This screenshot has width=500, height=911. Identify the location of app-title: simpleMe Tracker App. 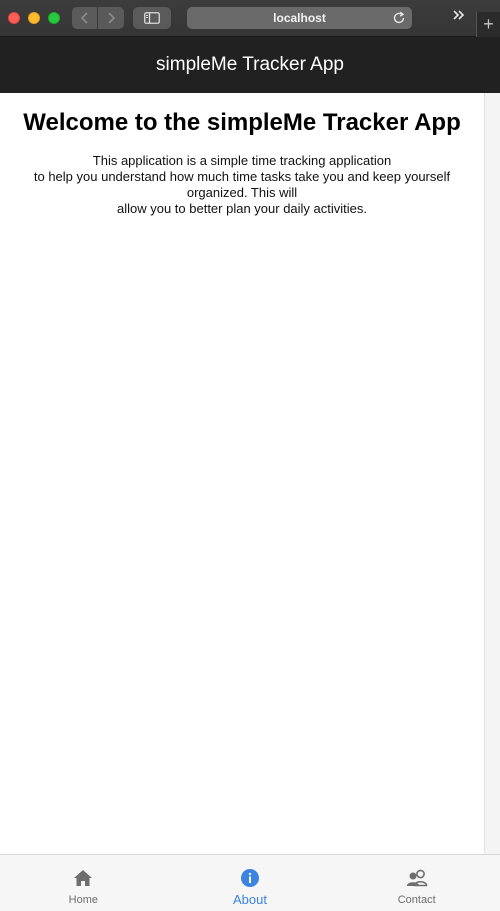
(250, 64).